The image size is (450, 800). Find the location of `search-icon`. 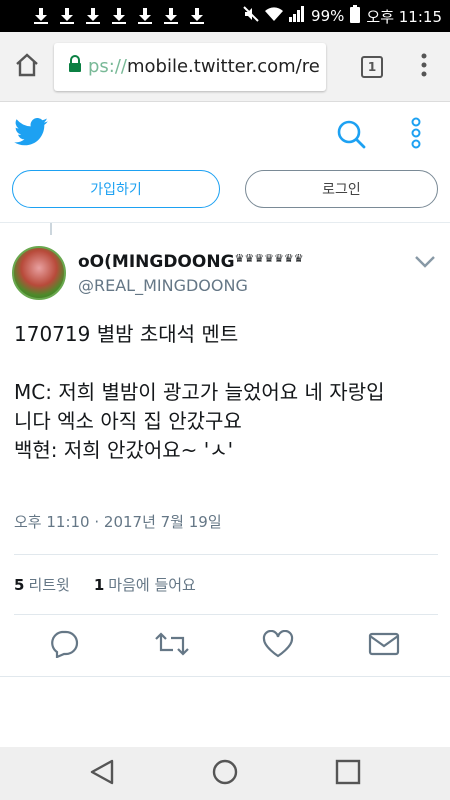

search-icon is located at coordinates (351, 136).